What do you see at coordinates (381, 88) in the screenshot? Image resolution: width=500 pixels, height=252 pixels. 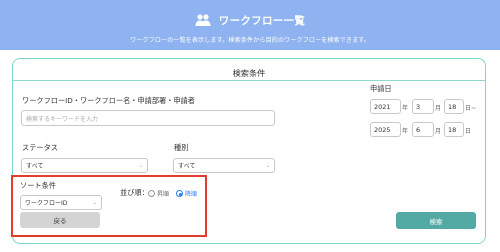 I see `apply-date-label: 申請日` at bounding box center [381, 88].